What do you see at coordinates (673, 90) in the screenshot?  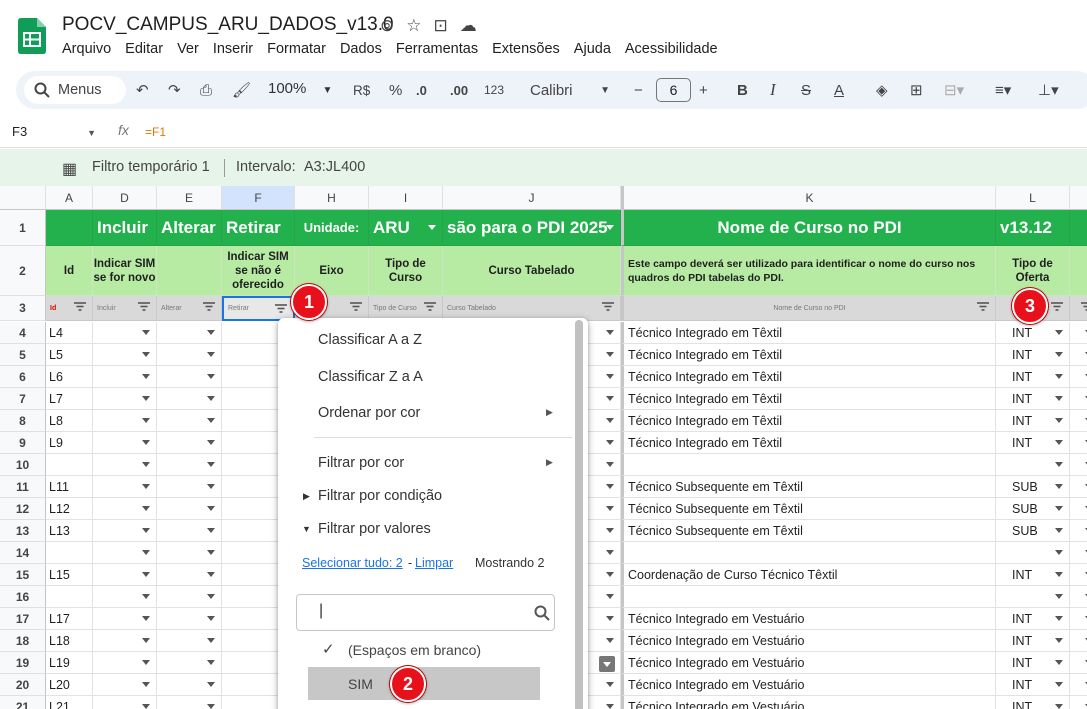 I see `font-size-input: 6` at bounding box center [673, 90].